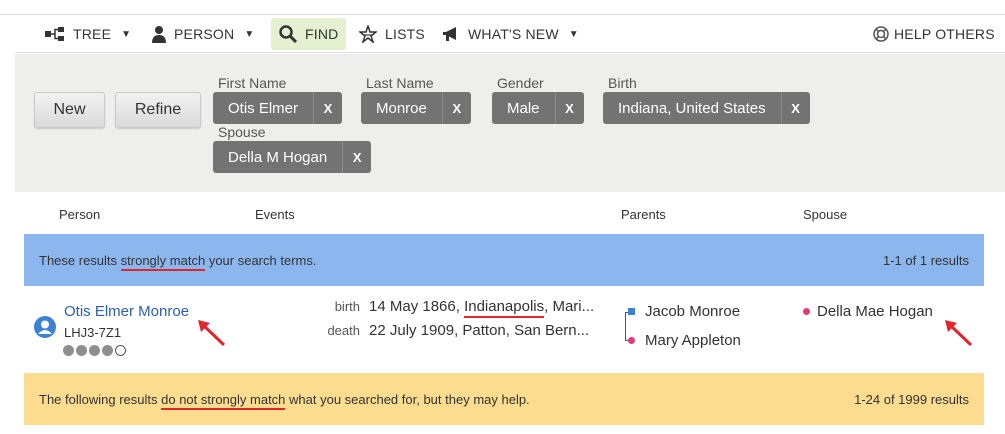  What do you see at coordinates (911, 399) in the screenshot?
I see `weak-match-count: 1-24 of 1999 results` at bounding box center [911, 399].